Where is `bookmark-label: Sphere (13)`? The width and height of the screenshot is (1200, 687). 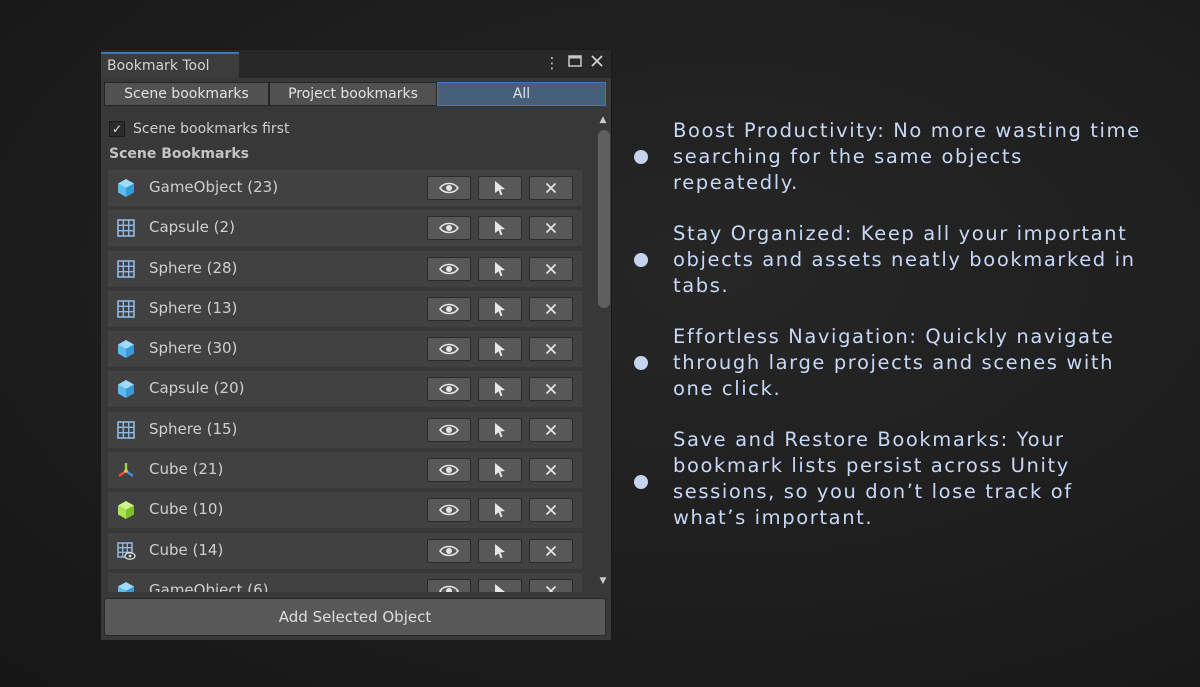 bookmark-label: Sphere (13) is located at coordinates (193, 308).